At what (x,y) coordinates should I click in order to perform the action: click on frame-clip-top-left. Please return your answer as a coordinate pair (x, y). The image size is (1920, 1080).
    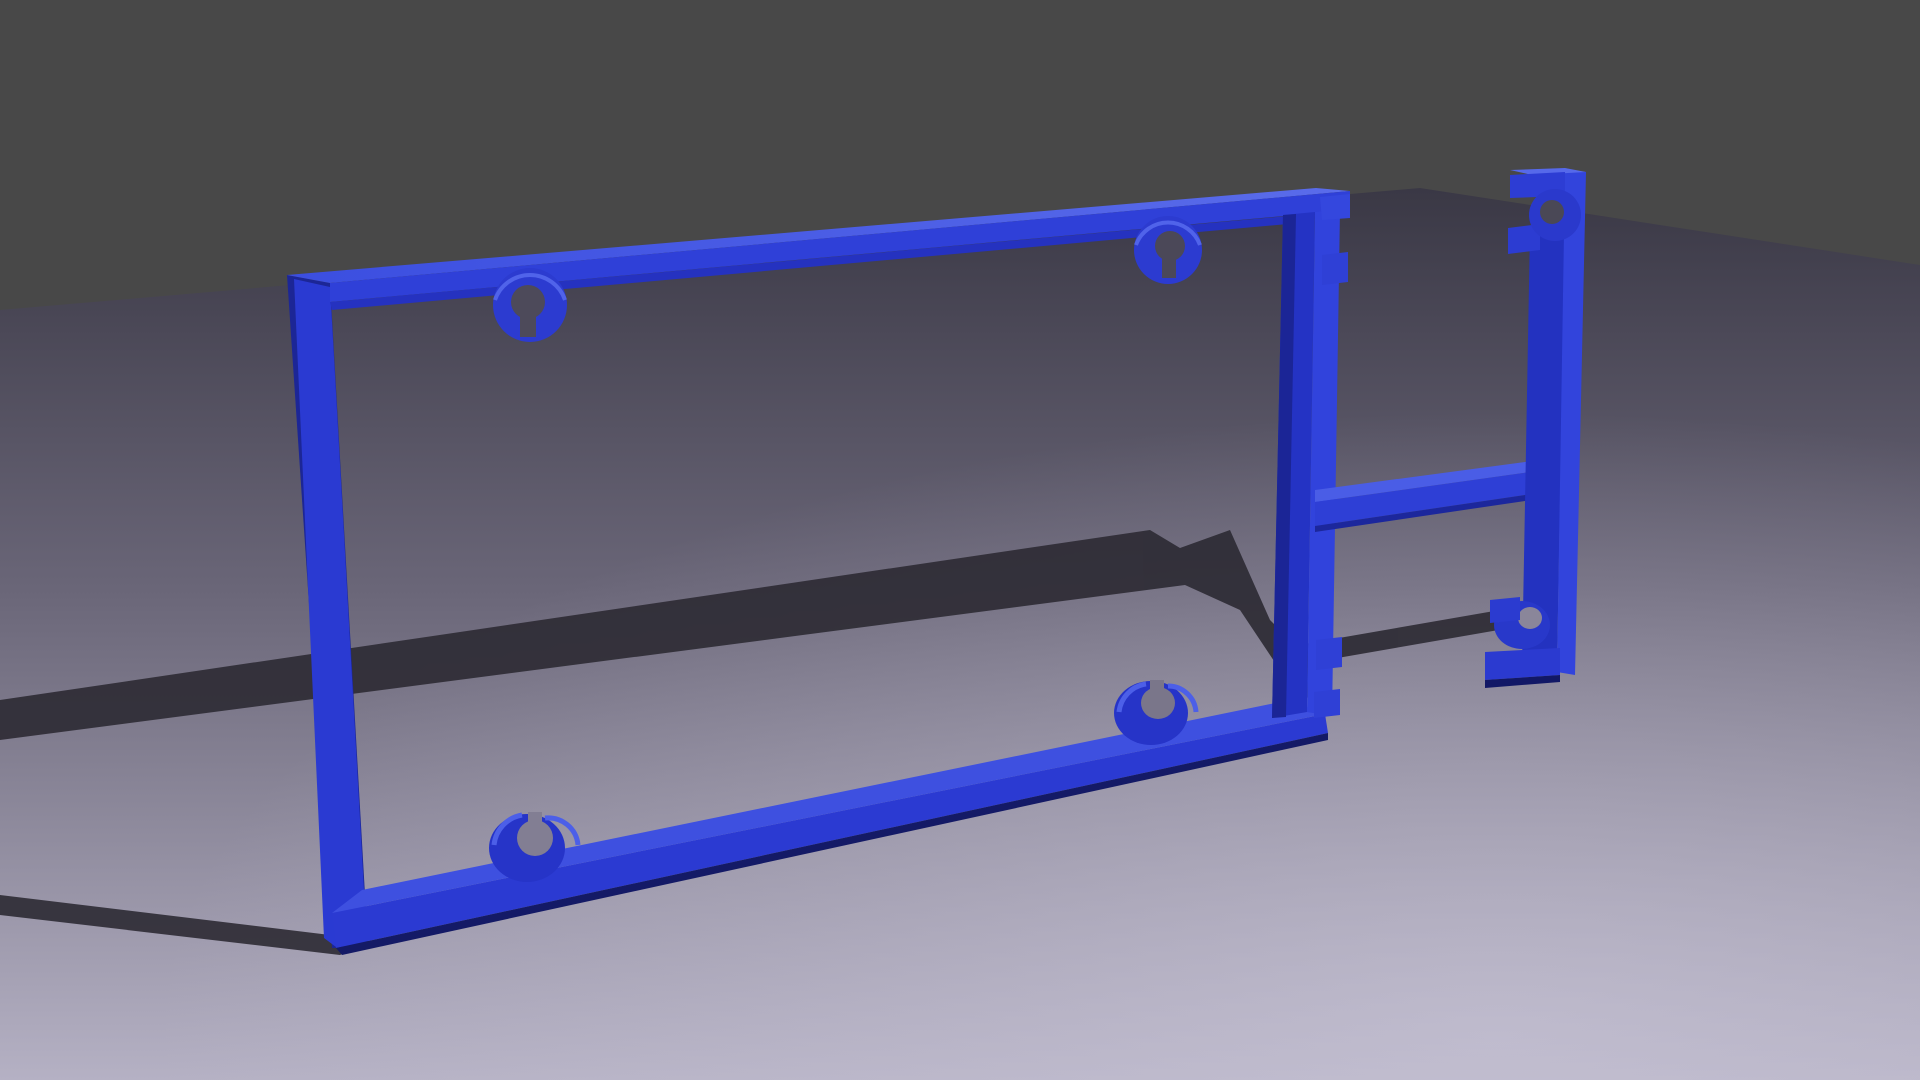
    Looking at the image, I should click on (530, 305).